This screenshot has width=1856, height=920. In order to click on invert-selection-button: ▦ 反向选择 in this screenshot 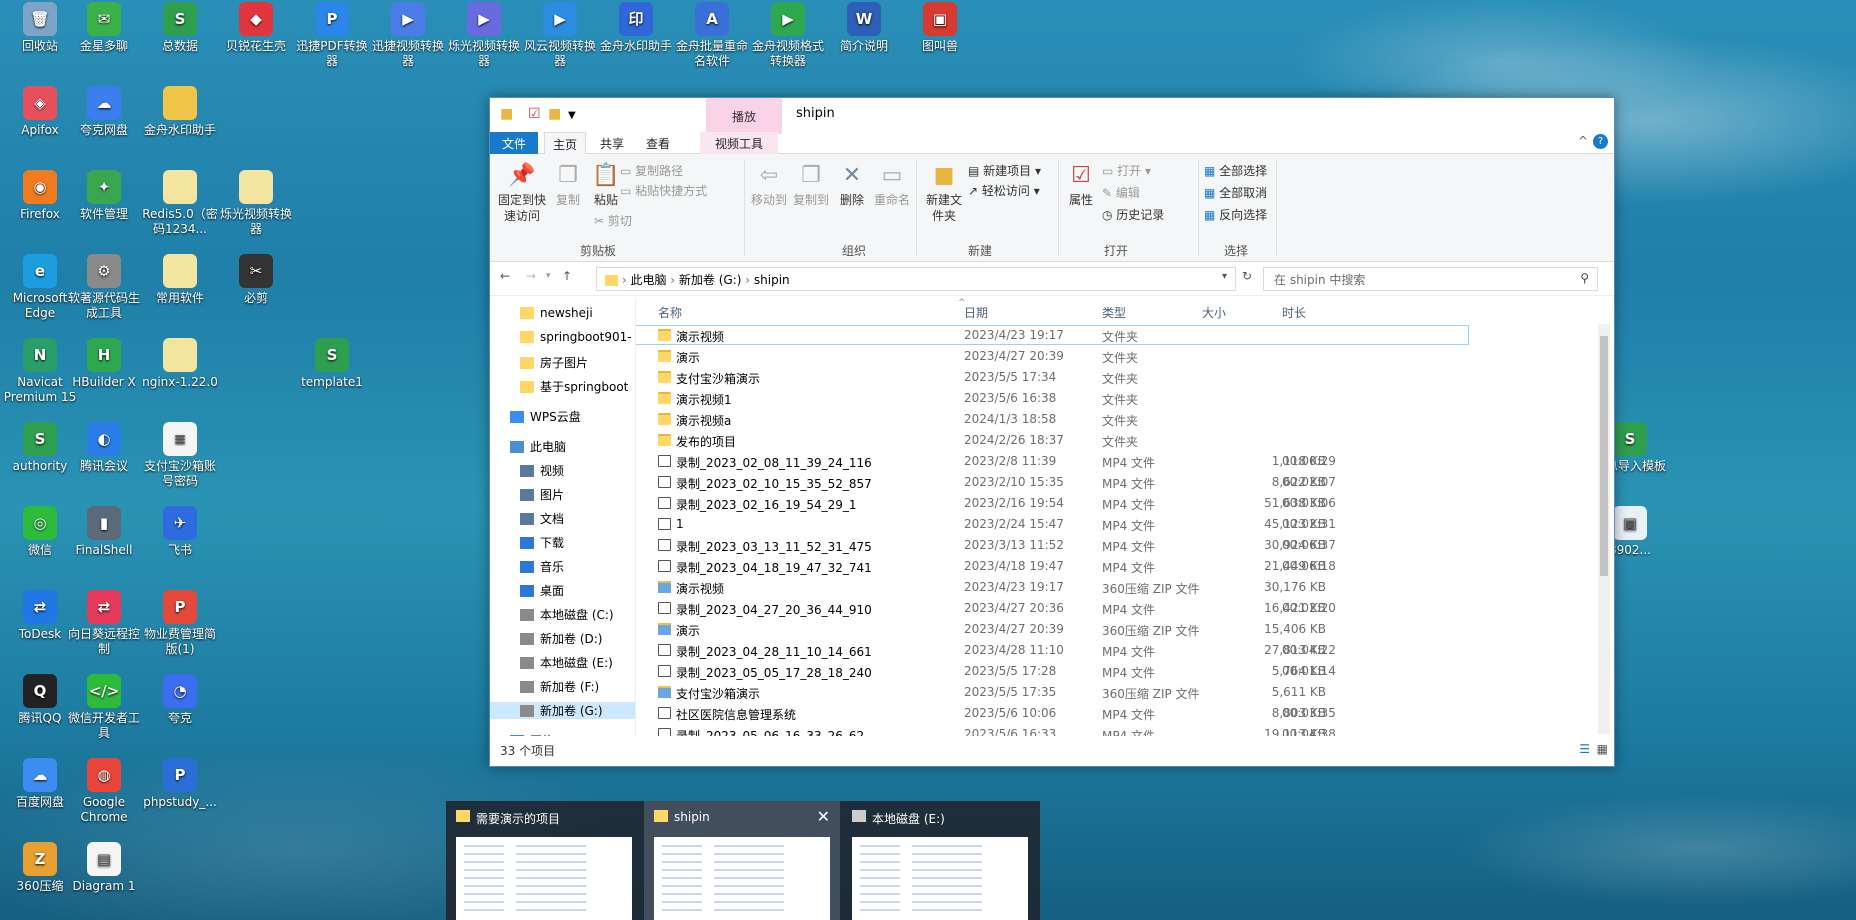, I will do `click(1235, 214)`.